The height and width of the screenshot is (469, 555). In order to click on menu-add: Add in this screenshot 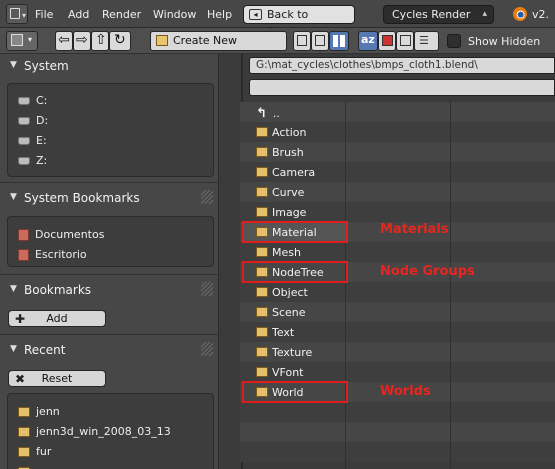, I will do `click(78, 14)`.